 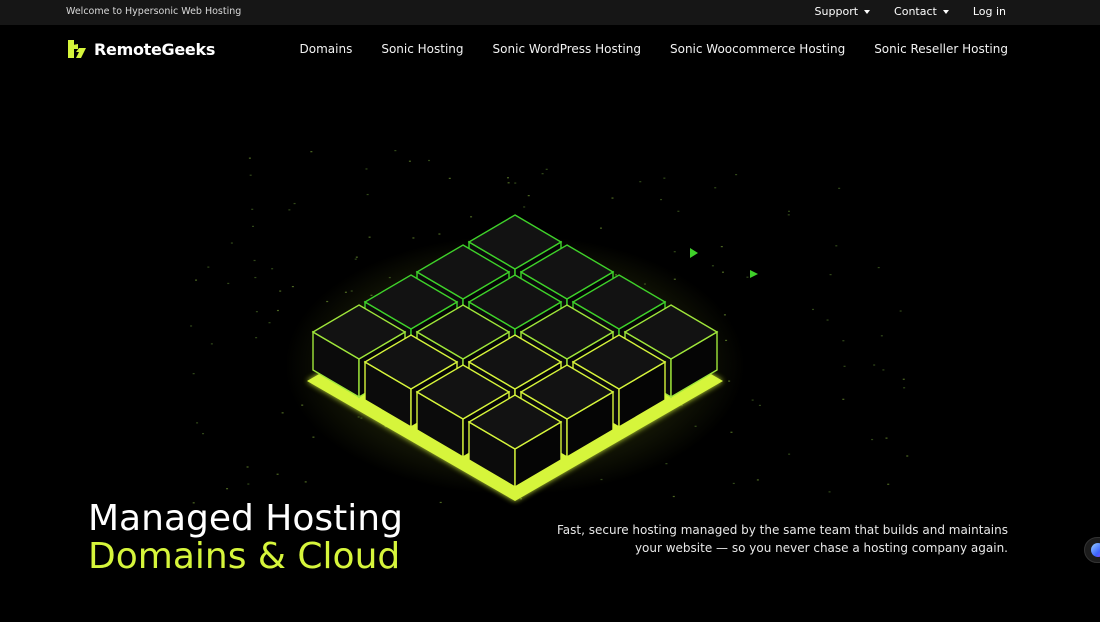 What do you see at coordinates (422, 49) in the screenshot?
I see `nav-item-sonic-hosting: Sonic Hosting` at bounding box center [422, 49].